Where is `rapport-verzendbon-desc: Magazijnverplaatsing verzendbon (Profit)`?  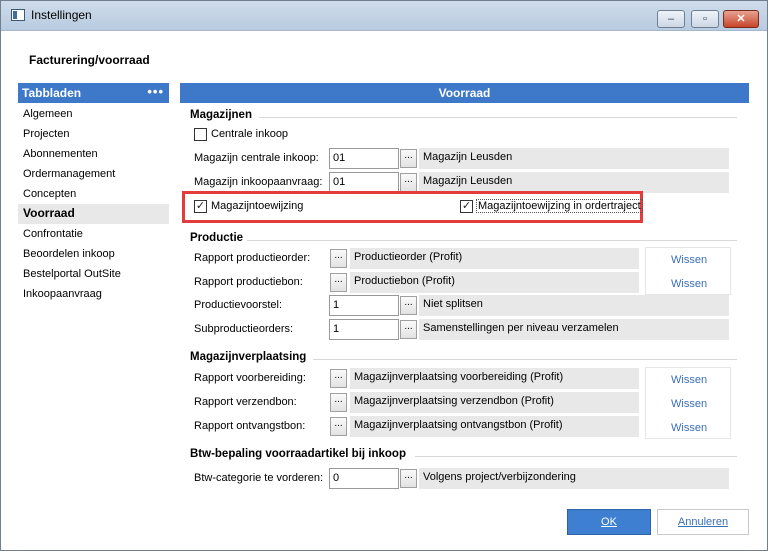
rapport-verzendbon-desc: Magazijnverplaatsing verzendbon (Profit) is located at coordinates (494, 402).